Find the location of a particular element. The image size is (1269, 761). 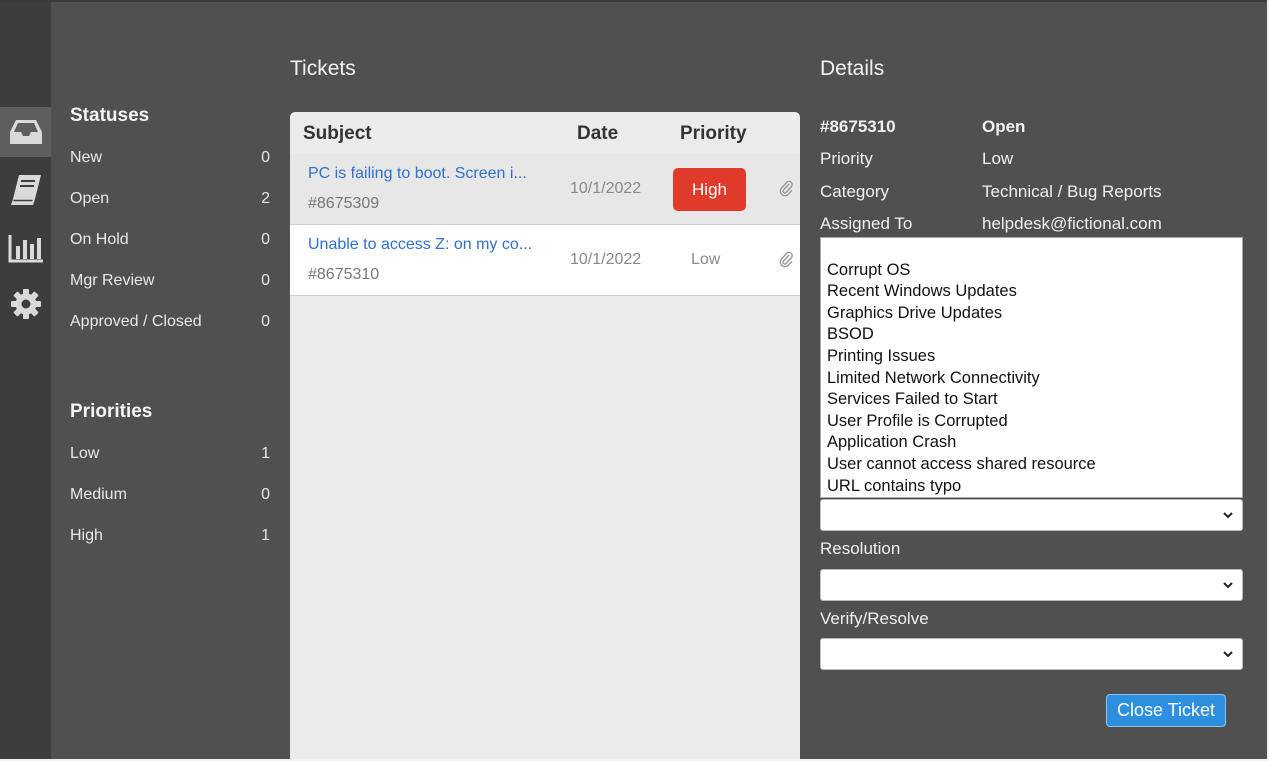

nav-inbox is located at coordinates (25, 132).